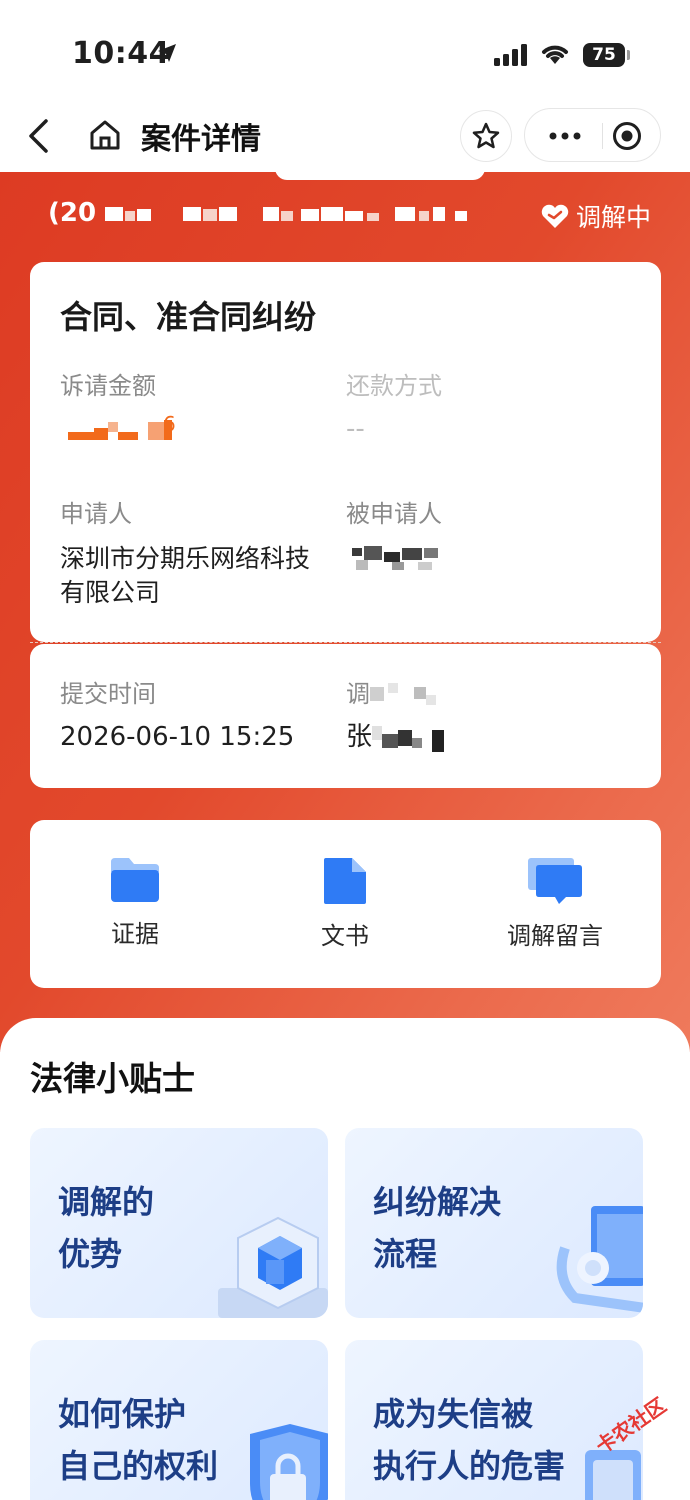 The height and width of the screenshot is (1500, 690). I want to click on tip-card-text: 成为失信被 执行人的危害, so click(469, 1440).